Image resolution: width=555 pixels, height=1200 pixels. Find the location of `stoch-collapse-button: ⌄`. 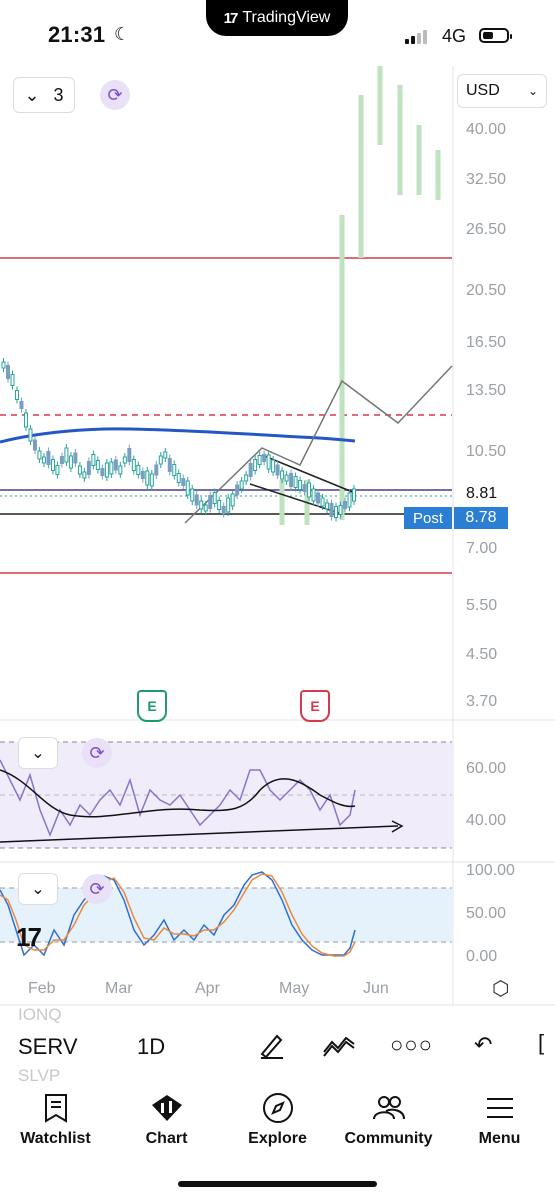

stoch-collapse-button: ⌄ is located at coordinates (38, 889).